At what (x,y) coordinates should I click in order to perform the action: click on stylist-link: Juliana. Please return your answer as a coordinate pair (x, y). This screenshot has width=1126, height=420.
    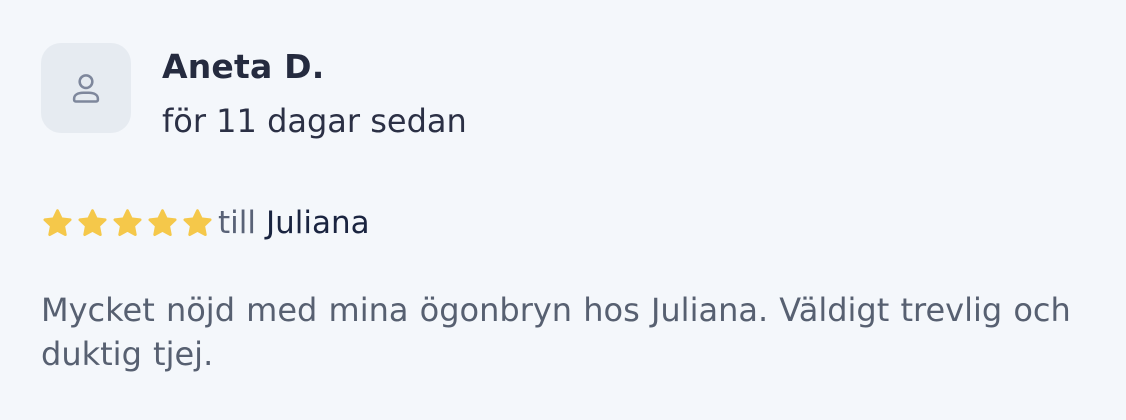
    Looking at the image, I should click on (318, 223).